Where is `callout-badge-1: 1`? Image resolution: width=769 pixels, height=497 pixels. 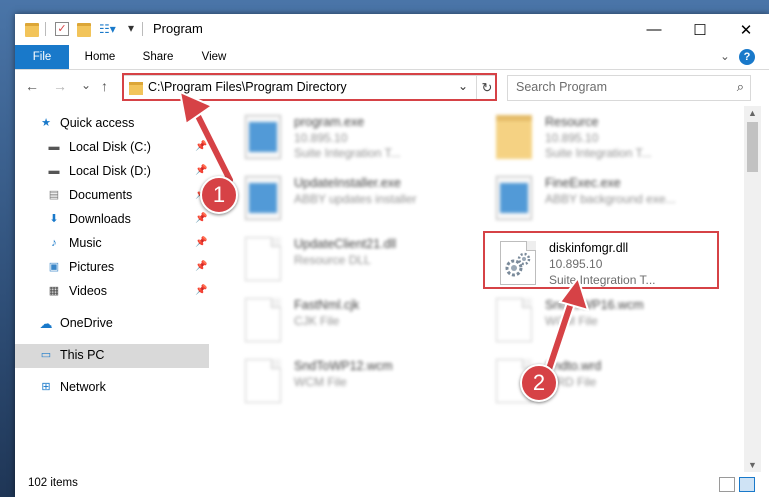
callout-badge-1: 1 is located at coordinates (219, 195).